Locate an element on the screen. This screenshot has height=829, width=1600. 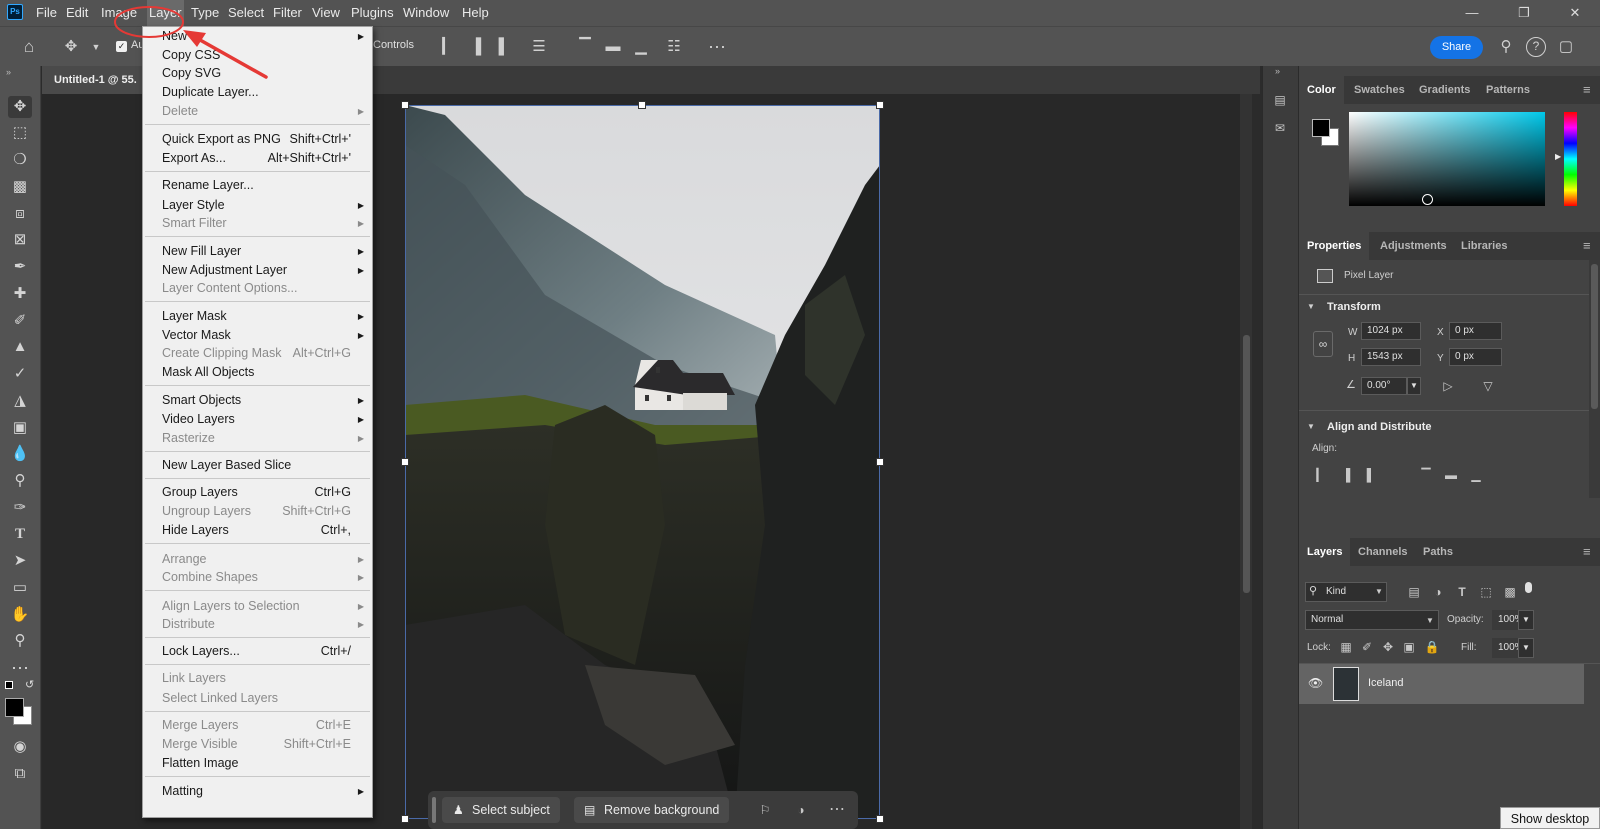
annotation-arrow-shaft is located at coordinates (229, 56).